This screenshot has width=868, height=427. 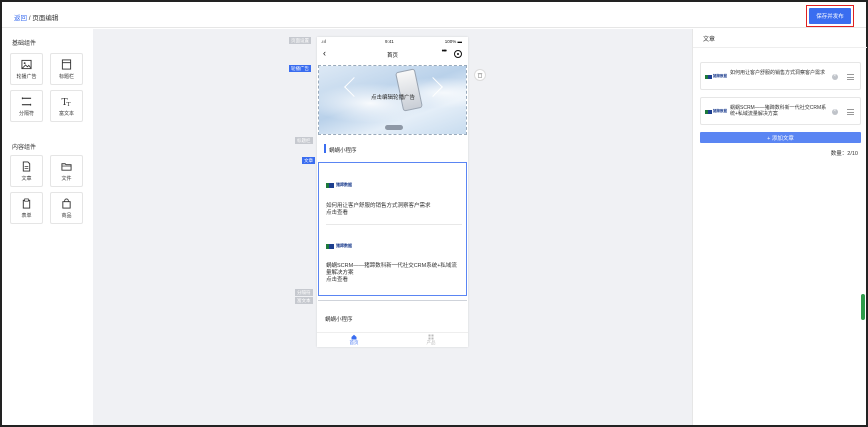 What do you see at coordinates (26, 76) in the screenshot?
I see `widget-label: 轮播广告` at bounding box center [26, 76].